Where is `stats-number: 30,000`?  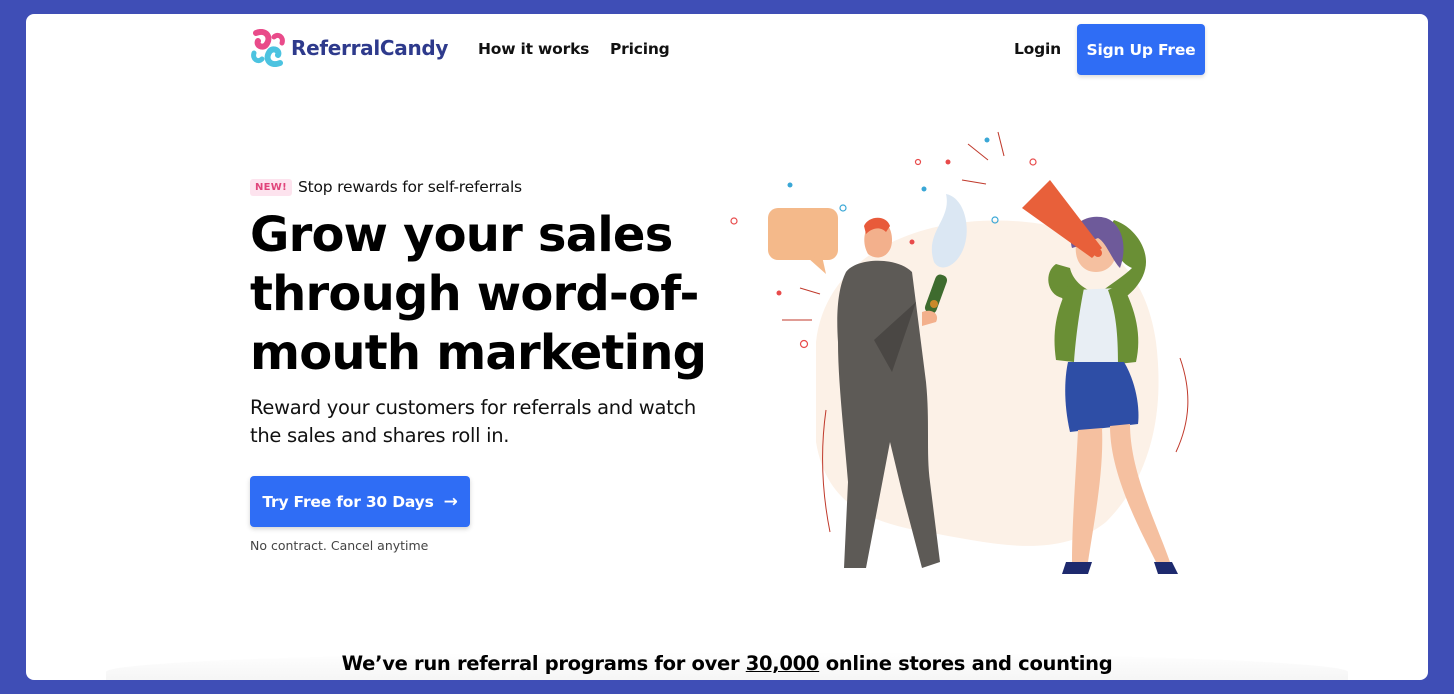
stats-number: 30,000 is located at coordinates (782, 663).